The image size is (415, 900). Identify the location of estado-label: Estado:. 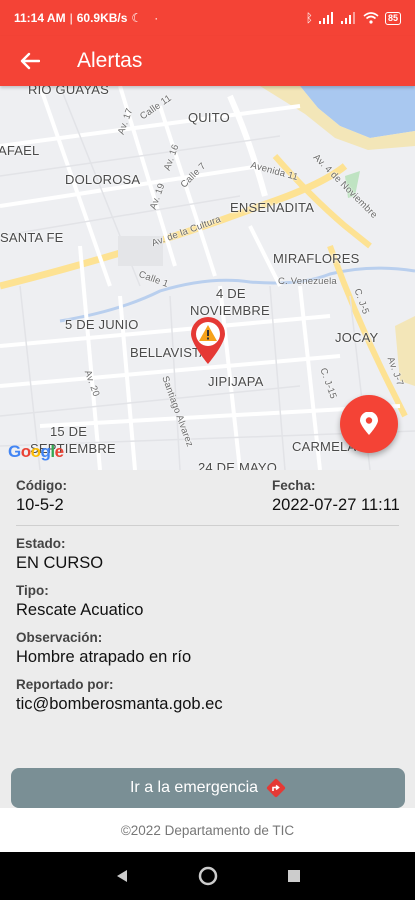
(41, 543).